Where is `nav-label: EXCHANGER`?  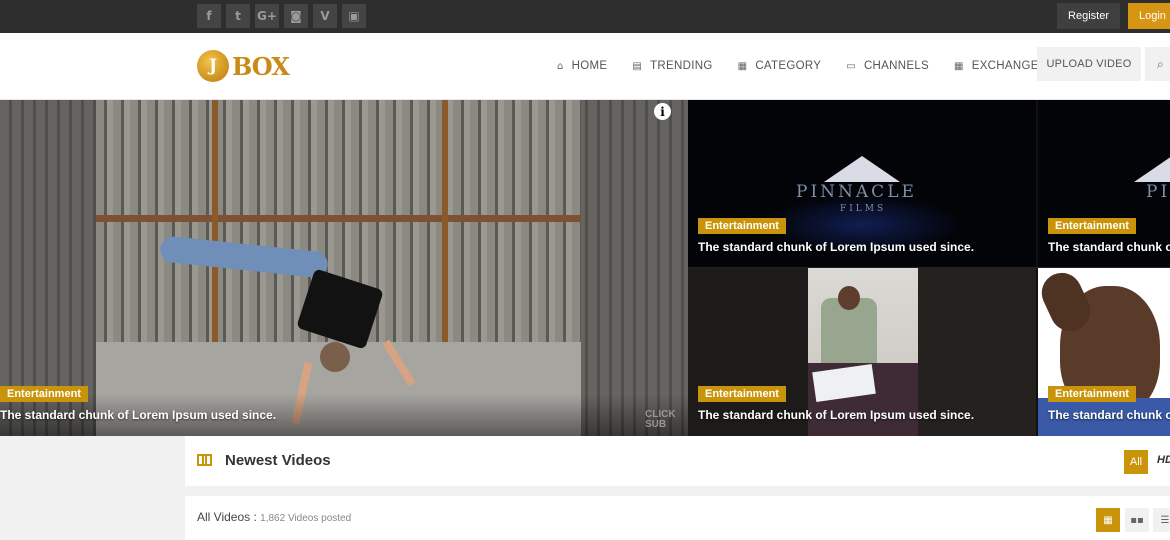
nav-label: EXCHANGER is located at coordinates (1009, 66).